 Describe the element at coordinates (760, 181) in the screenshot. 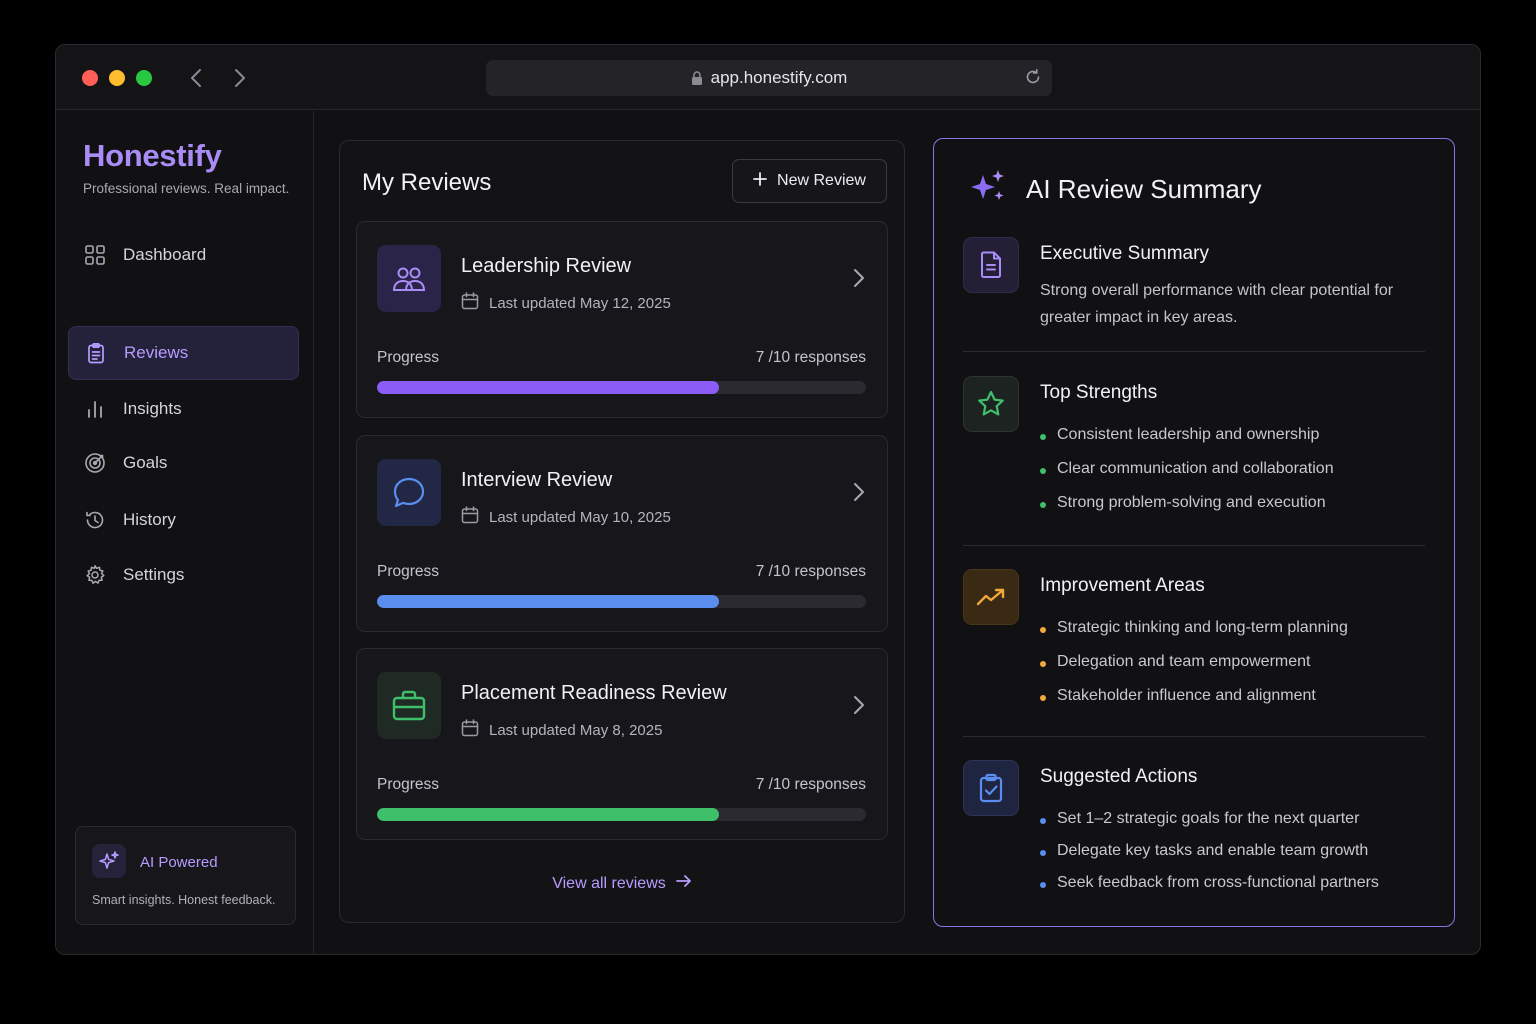

I see `plus-icon` at that location.